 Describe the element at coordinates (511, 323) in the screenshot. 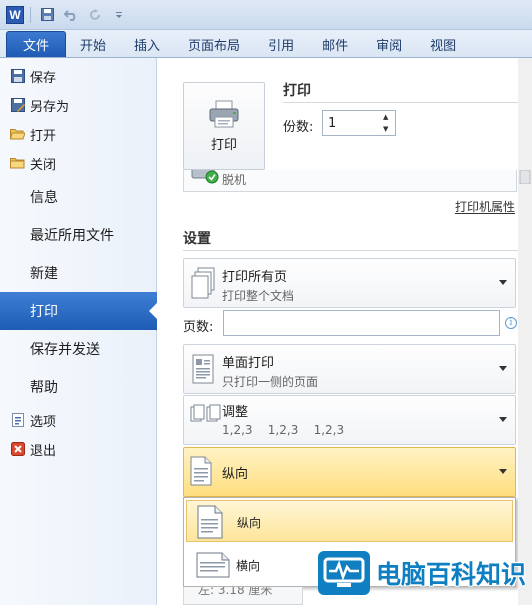

I see `info-icon: i` at that location.